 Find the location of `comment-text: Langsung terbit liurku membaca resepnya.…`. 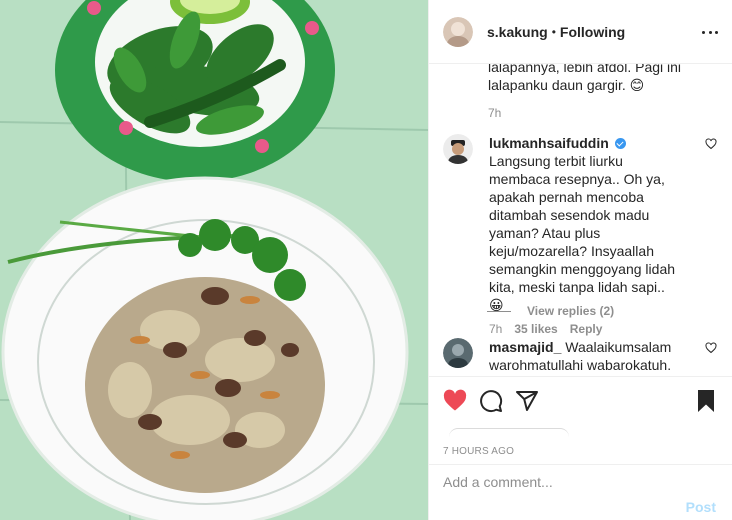

comment-text: Langsung terbit liurku membaca resepnya.… is located at coordinates (582, 224).